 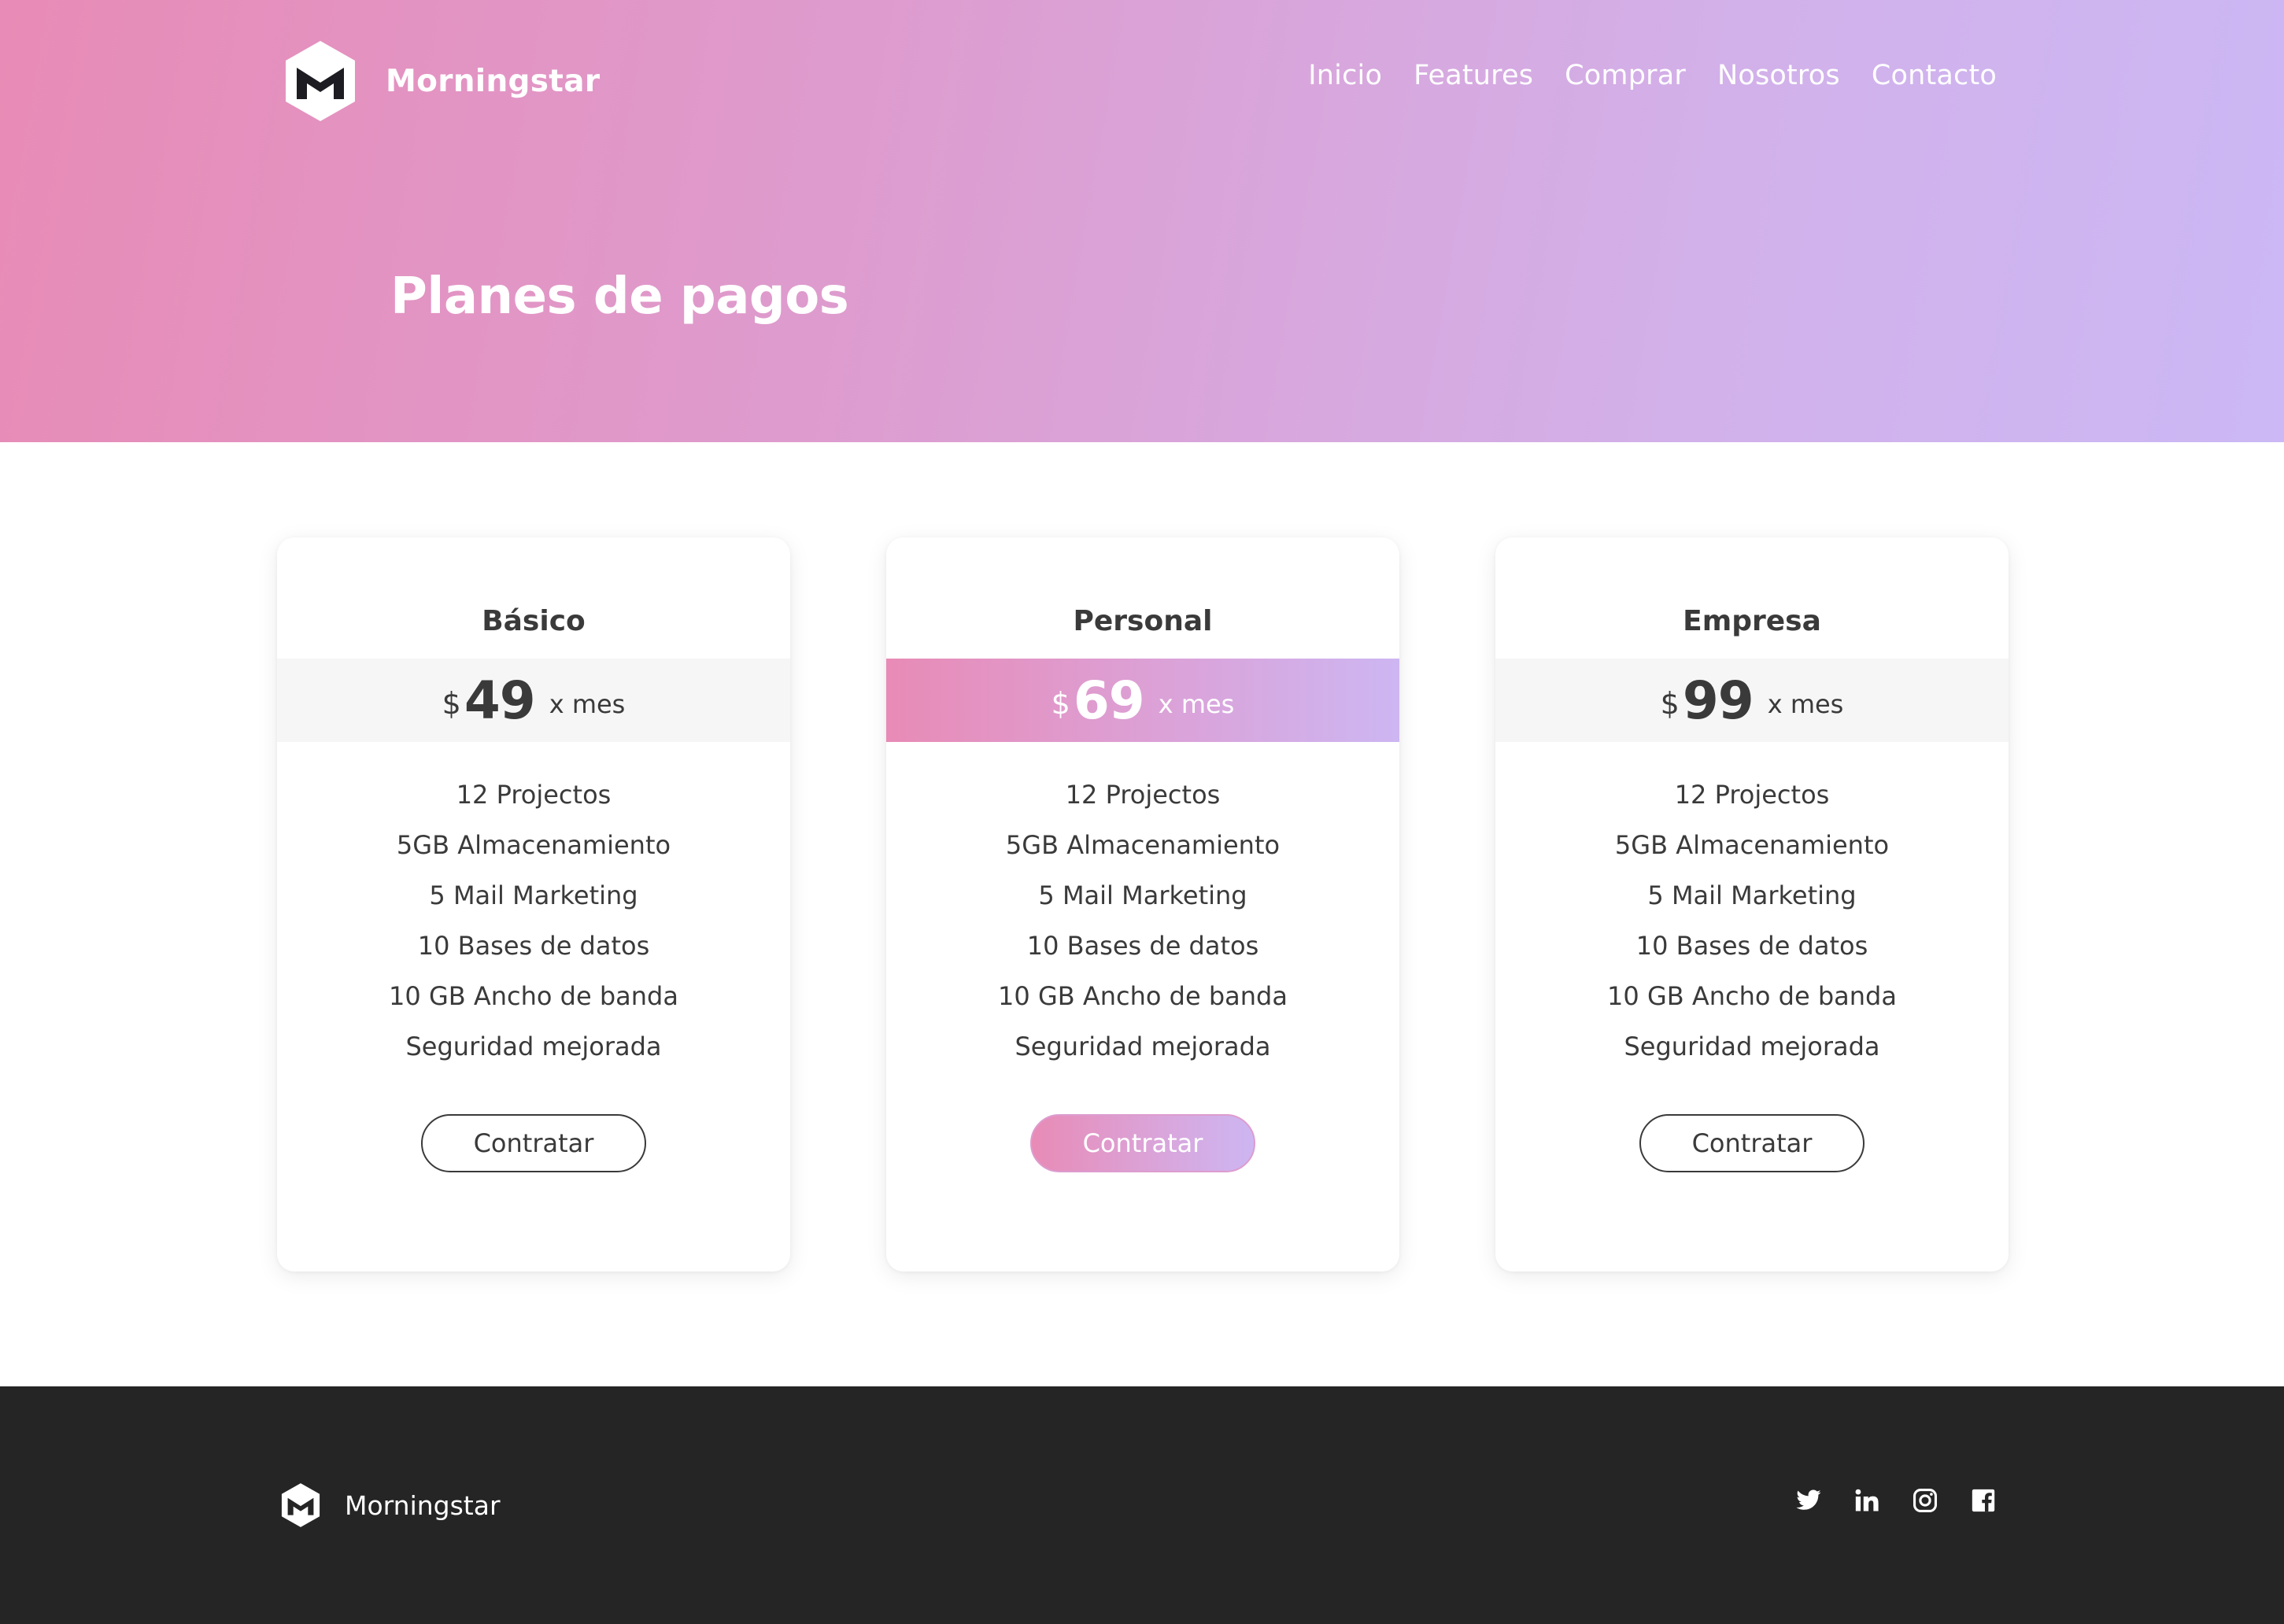 What do you see at coordinates (423, 1505) in the screenshot?
I see `footer-brand-name: Morningstar` at bounding box center [423, 1505].